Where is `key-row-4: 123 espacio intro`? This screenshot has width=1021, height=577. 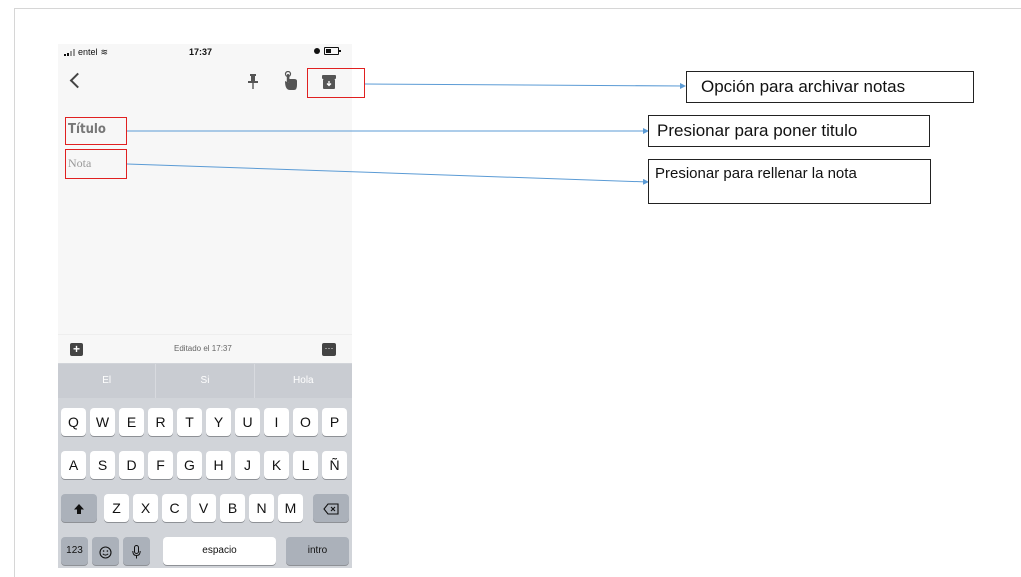 key-row-4: 123 espacio intro is located at coordinates (205, 551).